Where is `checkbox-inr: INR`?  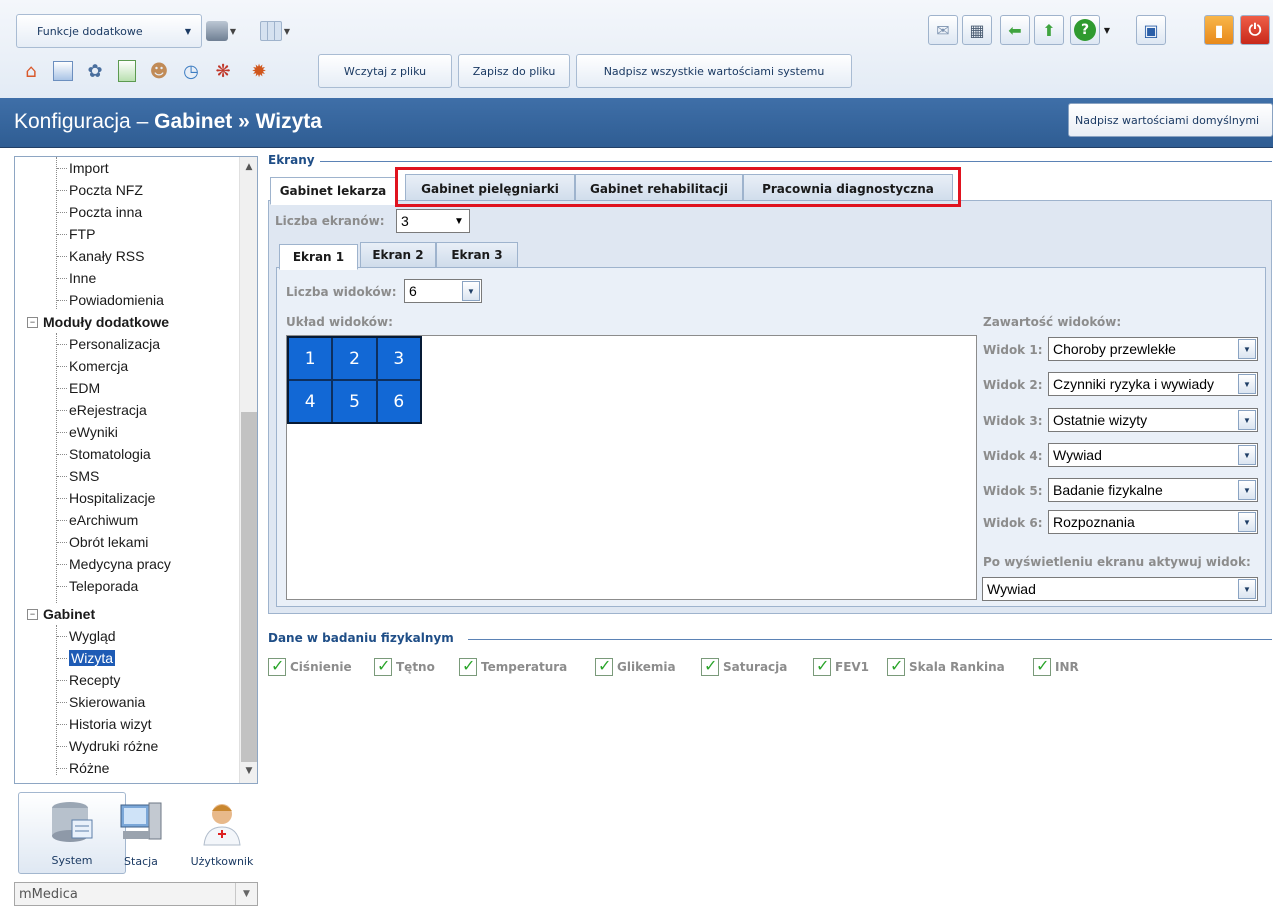
checkbox-inr: INR is located at coordinates (1056, 666).